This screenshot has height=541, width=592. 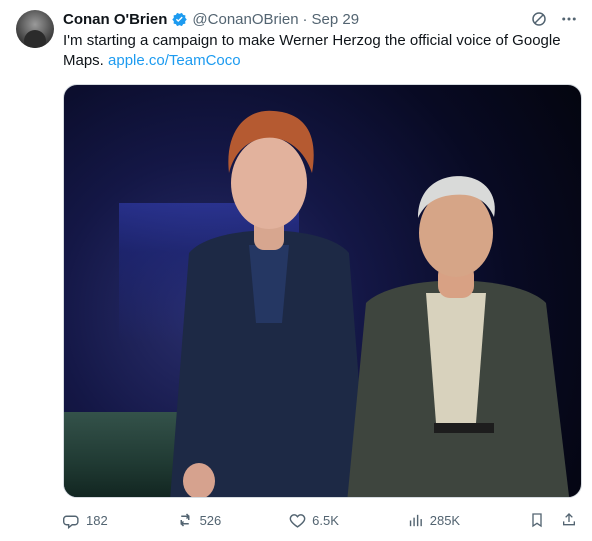 What do you see at coordinates (297, 520) in the screenshot?
I see `heart-icon` at bounding box center [297, 520].